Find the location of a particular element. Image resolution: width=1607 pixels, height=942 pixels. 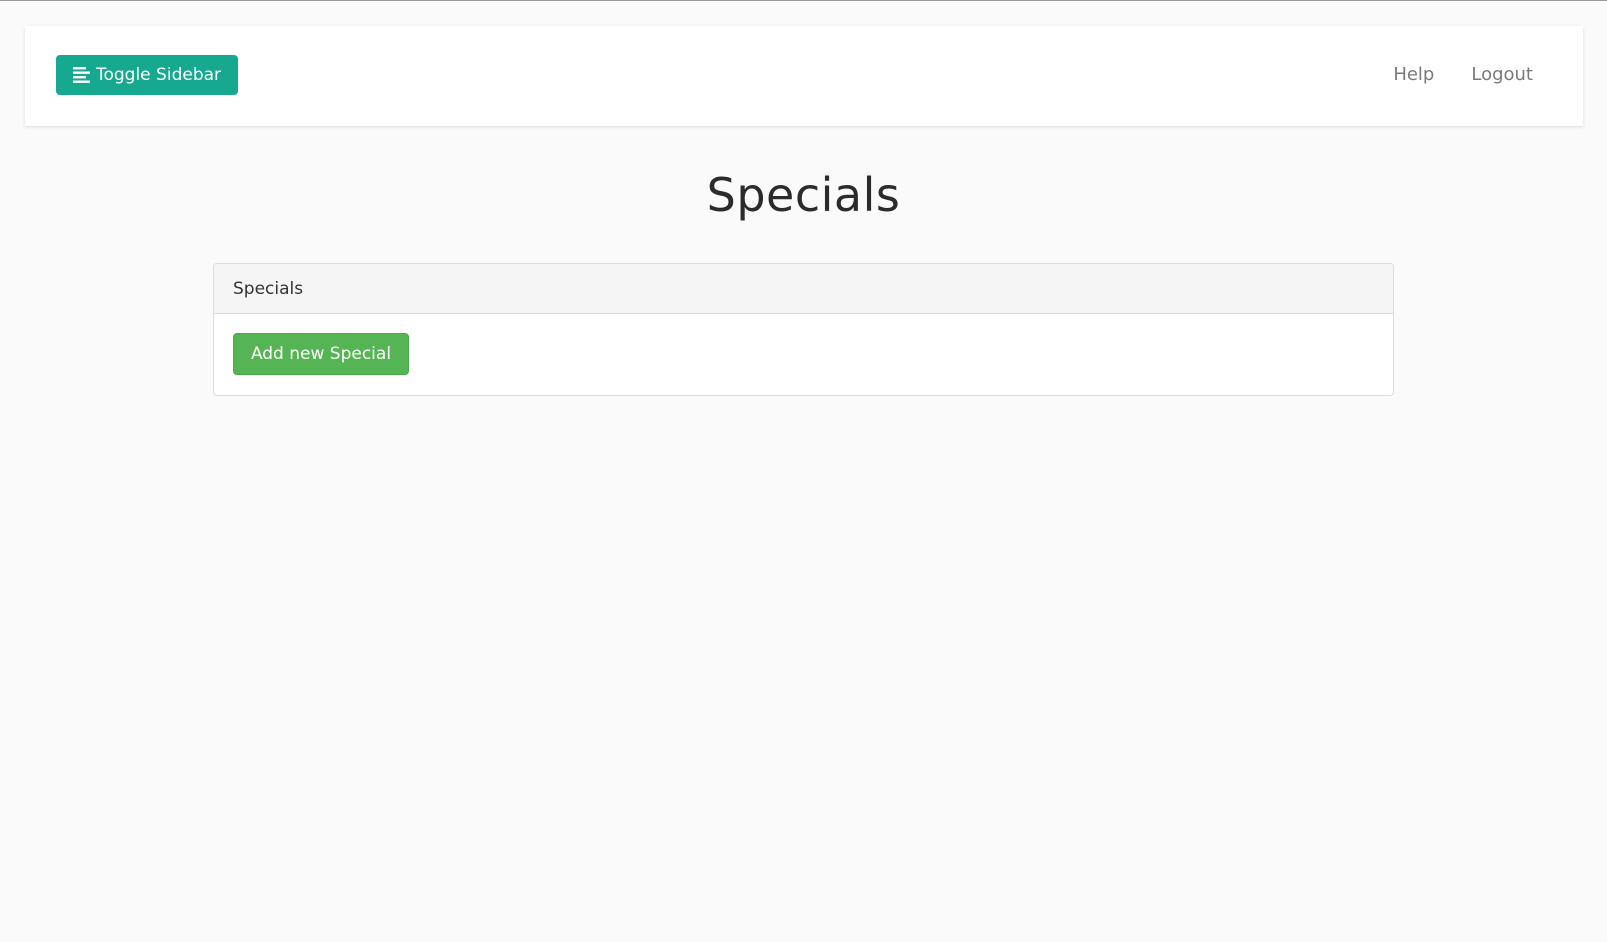

logout-link: Logout is located at coordinates (1502, 74).